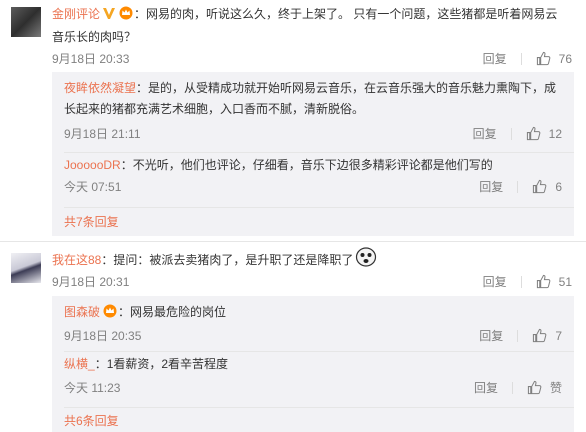 Image resolution: width=586 pixels, height=432 pixels. Describe the element at coordinates (558, 186) in the screenshot. I see `like-count: 6` at that location.